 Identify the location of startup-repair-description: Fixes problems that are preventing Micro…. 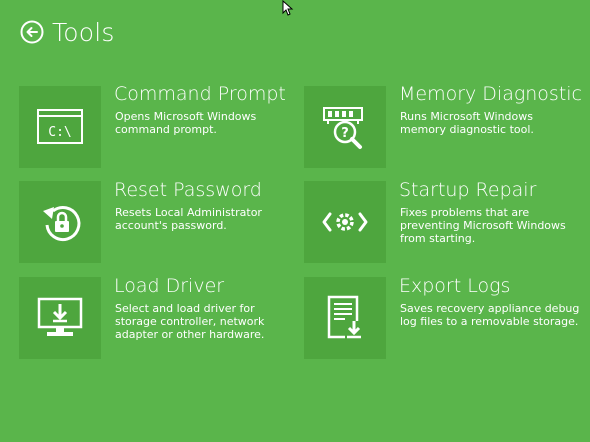
(483, 225).